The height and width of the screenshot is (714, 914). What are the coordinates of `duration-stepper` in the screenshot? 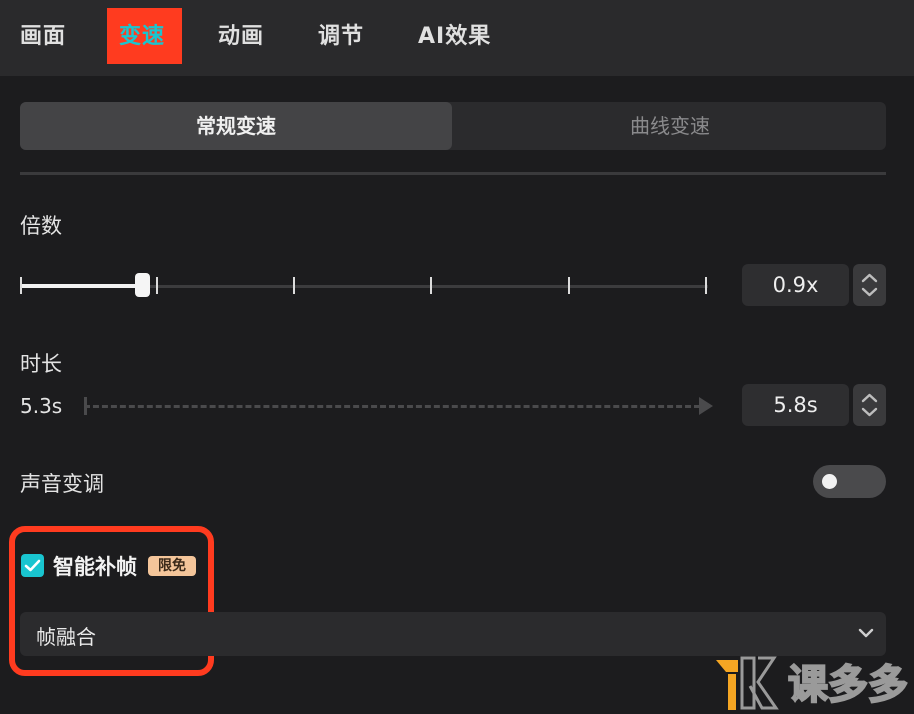 It's located at (869, 405).